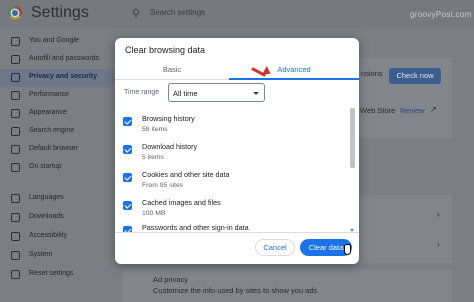 This screenshot has height=302, width=474. What do you see at coordinates (59, 150) in the screenshot?
I see `sidebar-item-default-browser: Default browser` at bounding box center [59, 150].